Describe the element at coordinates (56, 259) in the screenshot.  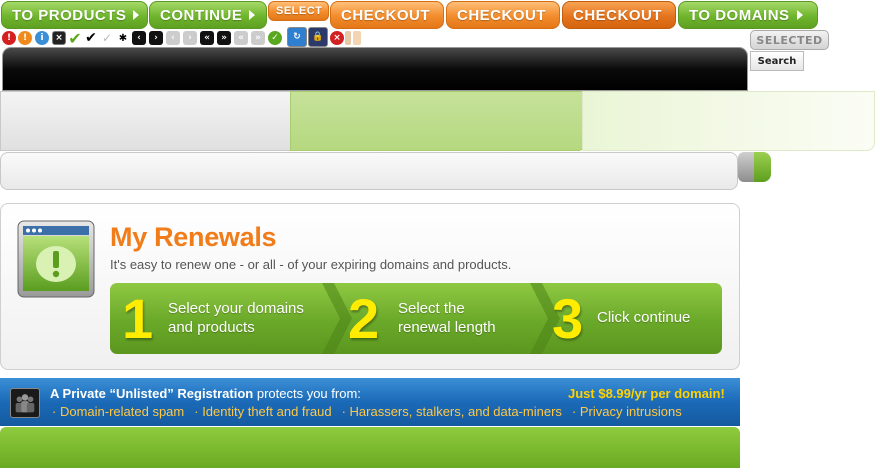
I see `alert-monitor-icon` at that location.